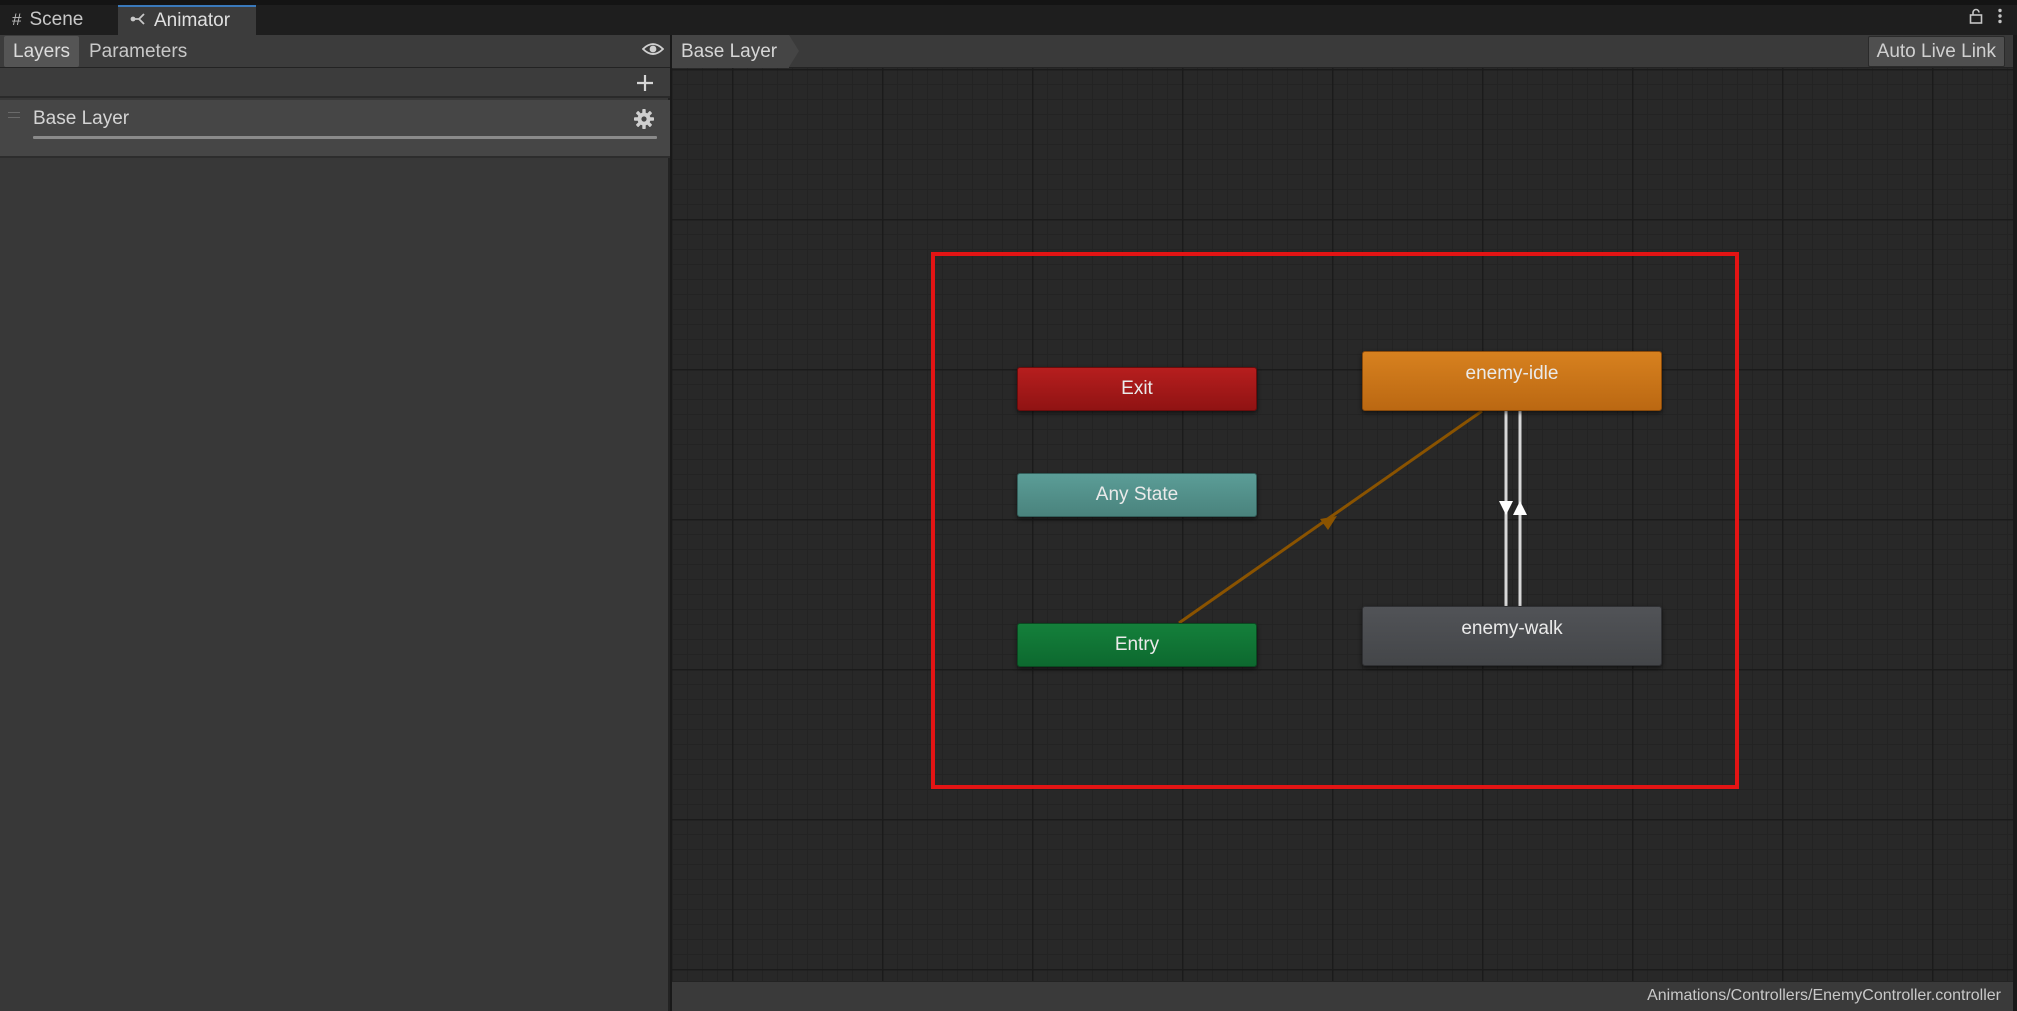  Describe the element at coordinates (1137, 389) in the screenshot. I see `state-exit: Exit` at that location.